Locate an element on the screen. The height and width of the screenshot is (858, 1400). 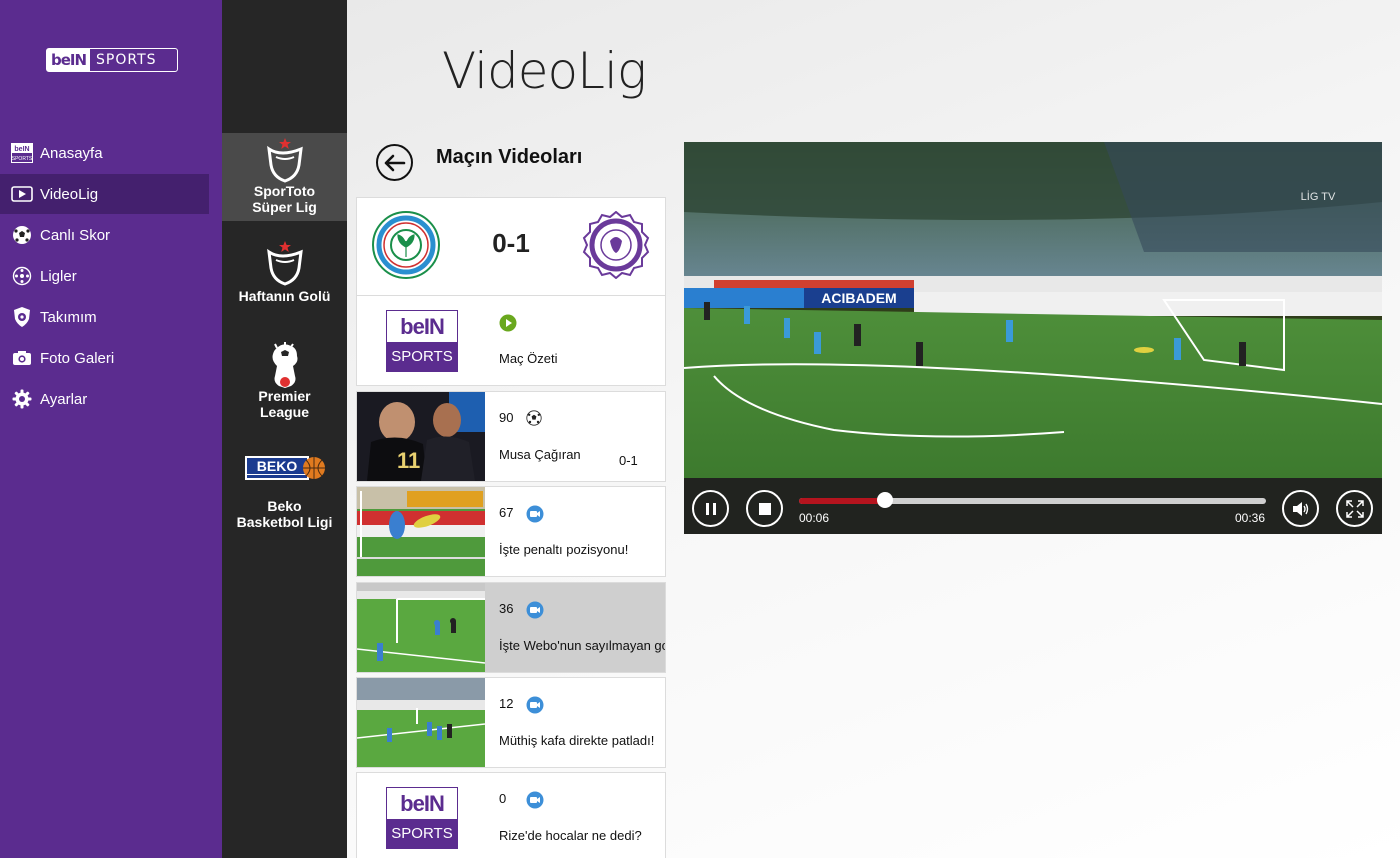
video-score: 0-1 is located at coordinates (628, 460).